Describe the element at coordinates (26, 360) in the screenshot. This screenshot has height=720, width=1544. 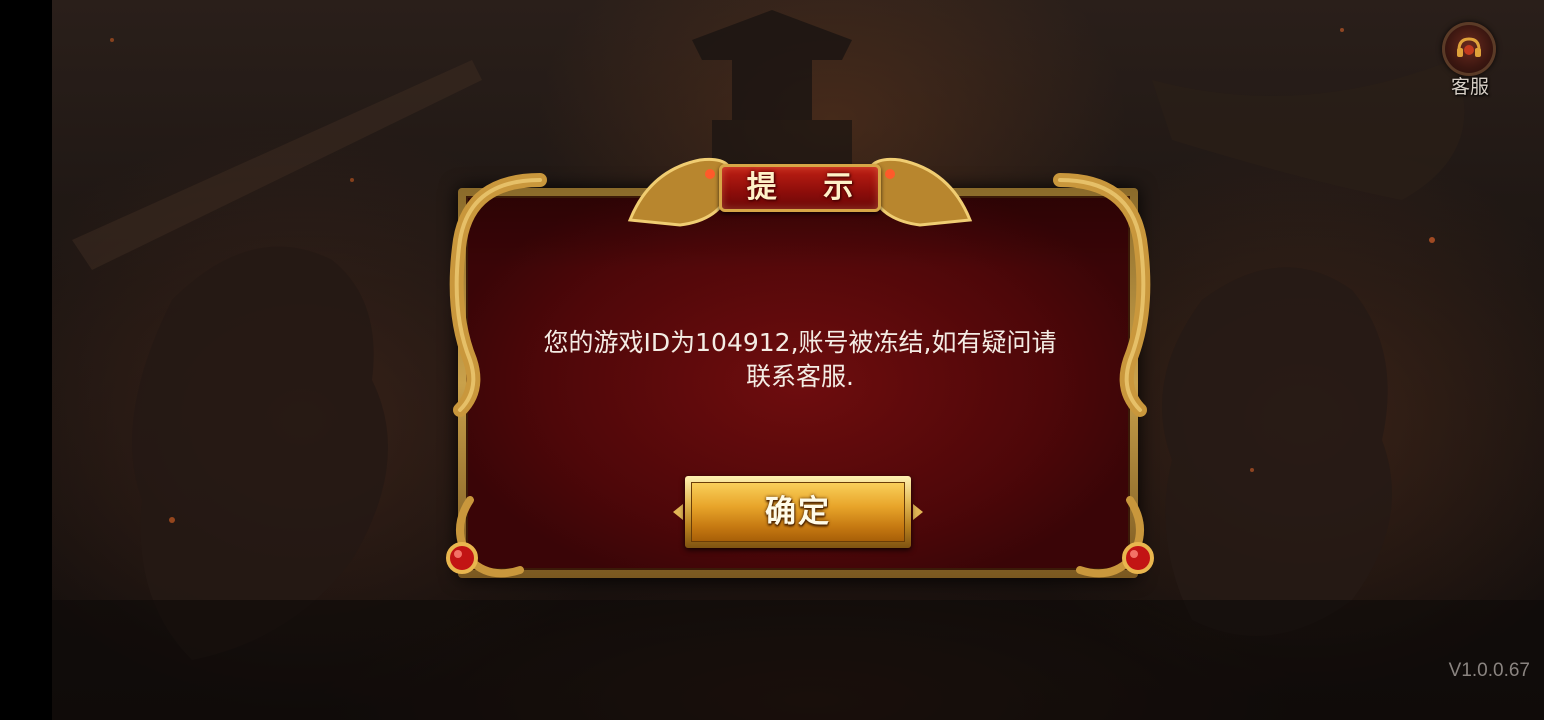
I see `screen-notch-strip` at that location.